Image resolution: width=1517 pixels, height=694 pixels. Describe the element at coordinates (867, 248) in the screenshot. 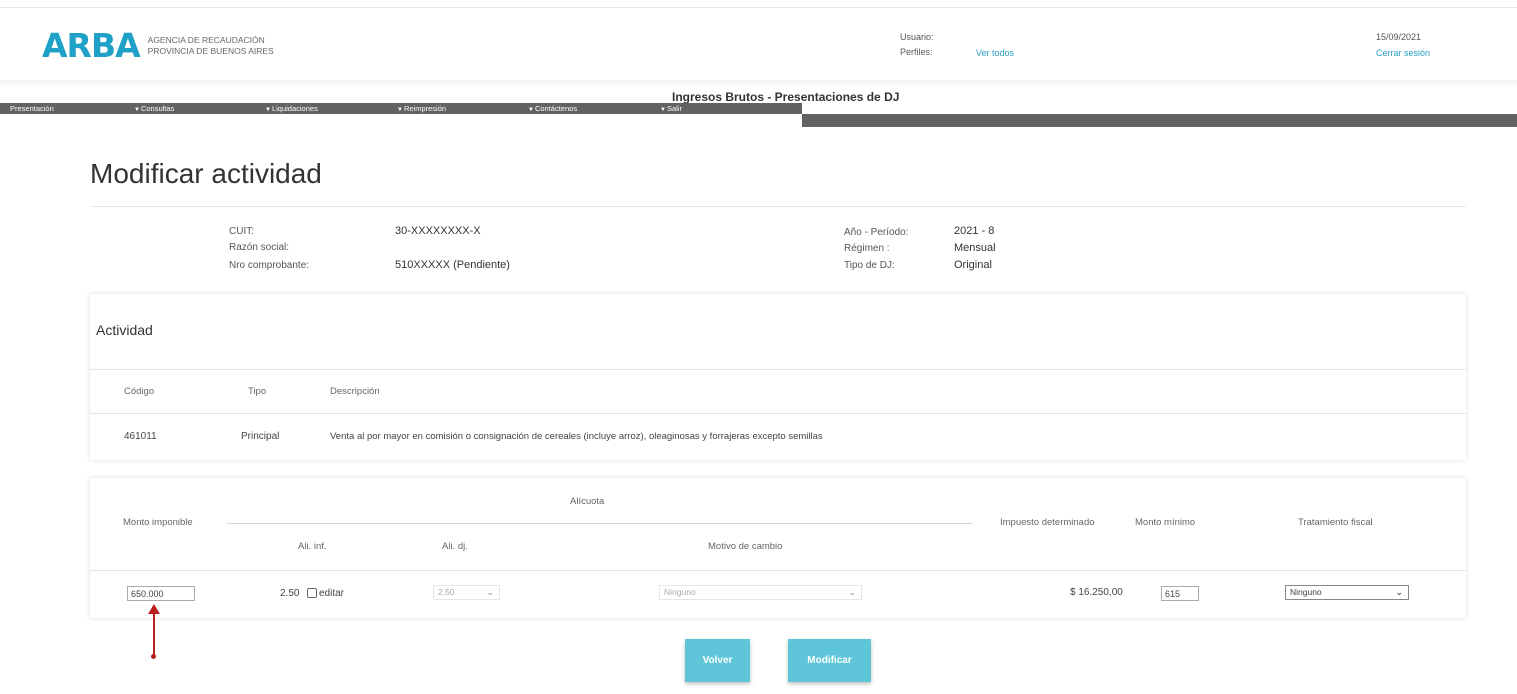

I see `regimen-label: Régimen :` at that location.